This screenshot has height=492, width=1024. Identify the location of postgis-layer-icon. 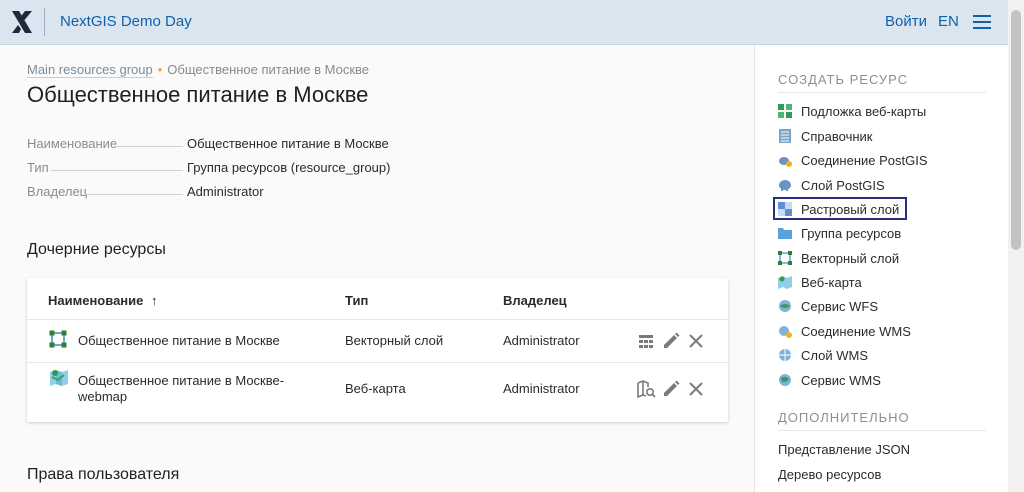
(785, 185).